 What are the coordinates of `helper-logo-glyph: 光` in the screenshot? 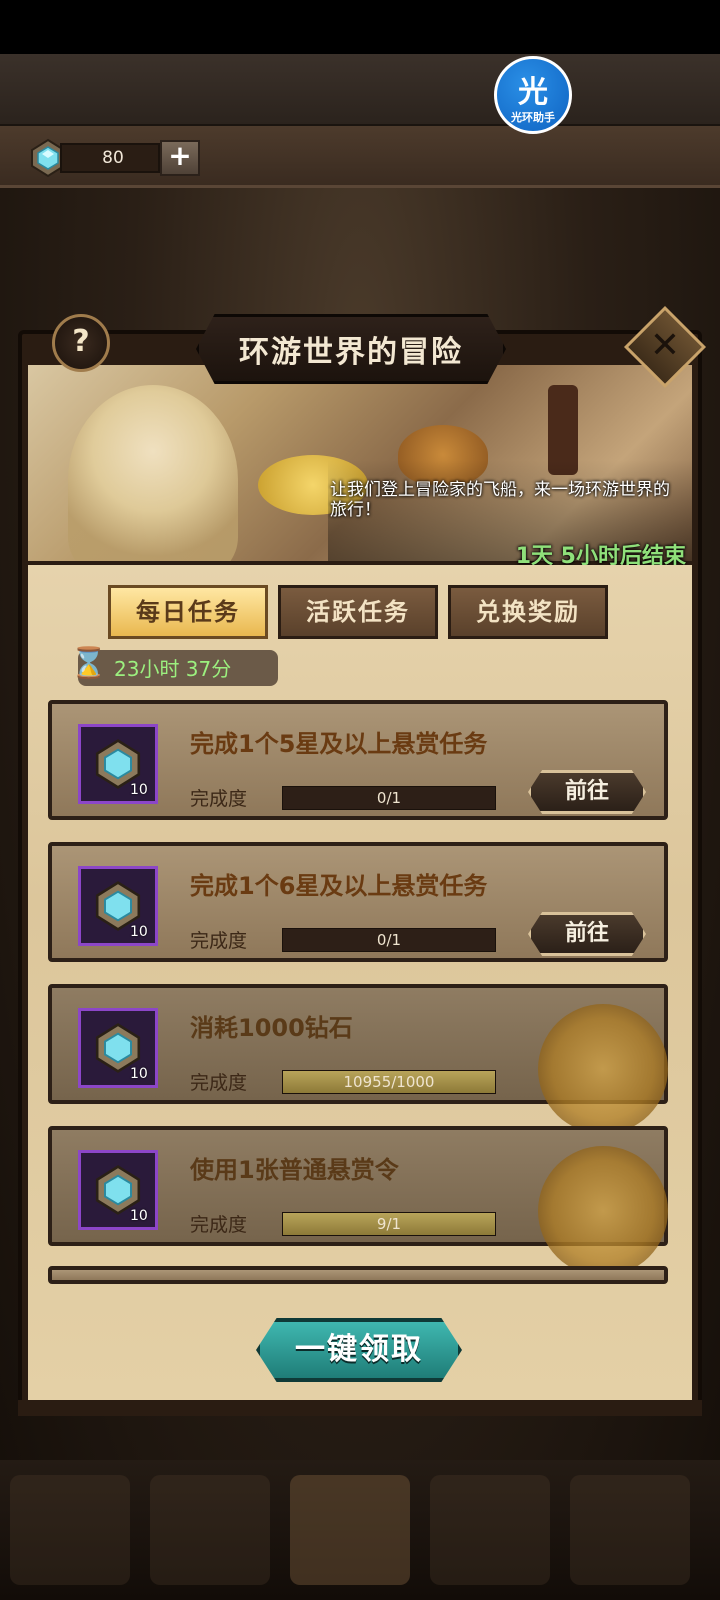 It's located at (533, 92).